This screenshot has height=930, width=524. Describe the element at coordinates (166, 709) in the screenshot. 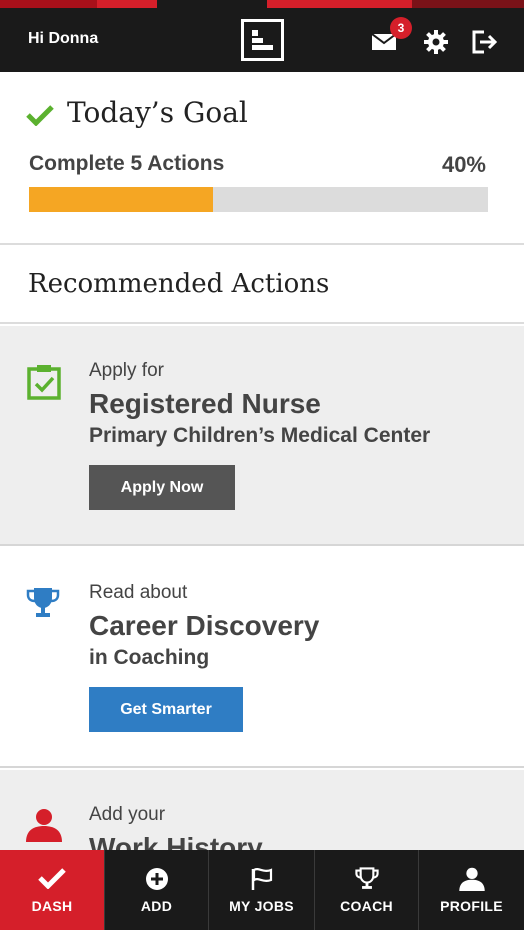

I see `get-smarter-button: Get Smarter` at that location.